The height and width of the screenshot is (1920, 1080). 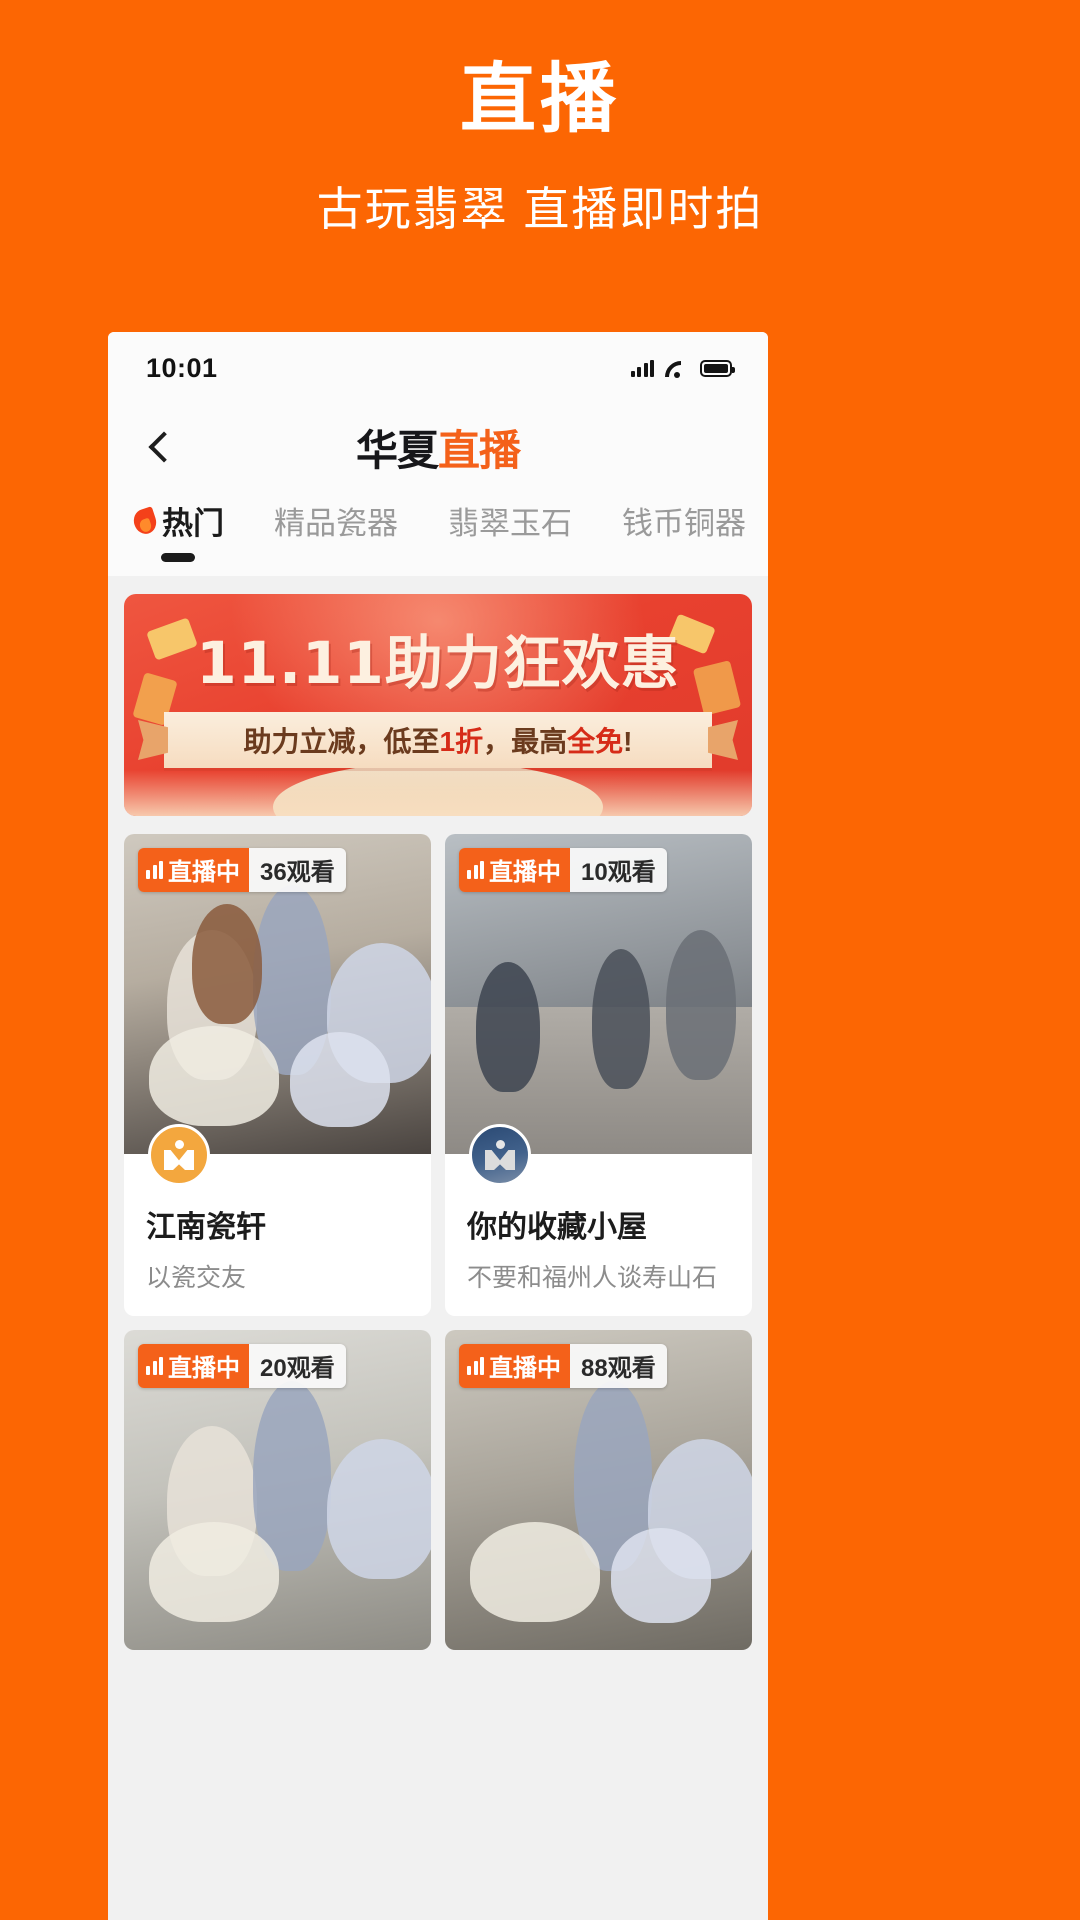 What do you see at coordinates (595, 741) in the screenshot?
I see `ribbon-highlight-2: 全免` at bounding box center [595, 741].